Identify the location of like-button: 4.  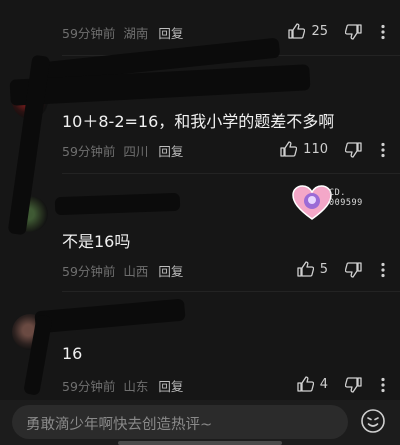
(312, 384).